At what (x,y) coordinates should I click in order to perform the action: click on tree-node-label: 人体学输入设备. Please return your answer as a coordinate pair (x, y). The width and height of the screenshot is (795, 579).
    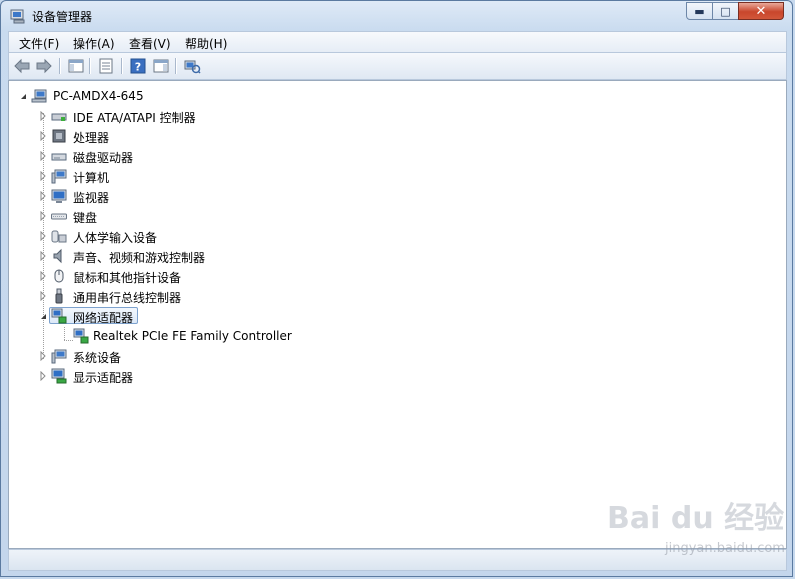
    Looking at the image, I should click on (115, 238).